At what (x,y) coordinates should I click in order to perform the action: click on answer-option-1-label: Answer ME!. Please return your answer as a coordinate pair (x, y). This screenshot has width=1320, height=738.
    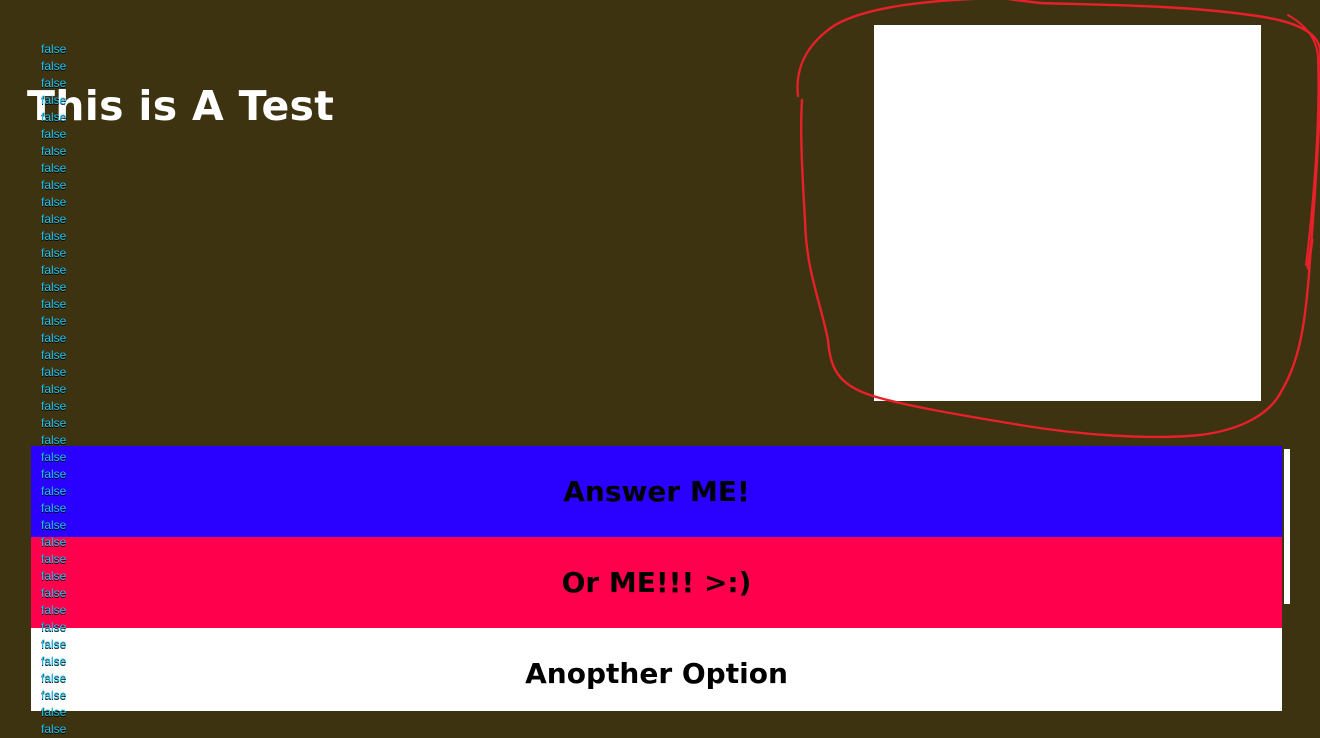
    Looking at the image, I should click on (656, 491).